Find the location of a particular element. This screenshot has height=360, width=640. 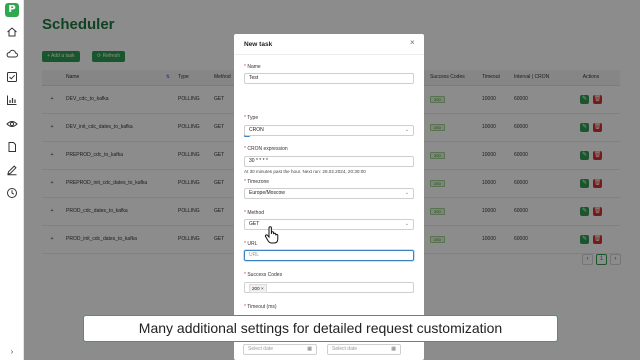

cron-expression-field: 30 * * * * is located at coordinates (329, 161).